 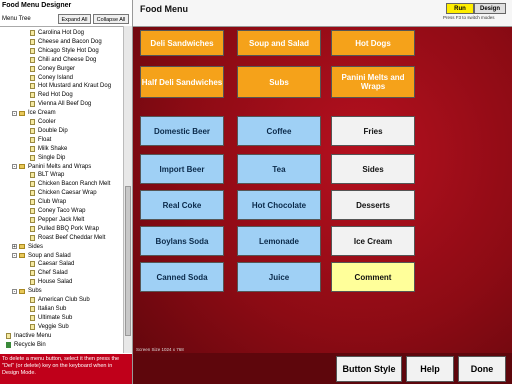 I want to click on tree-node-label: Subs, so click(x=35, y=291).